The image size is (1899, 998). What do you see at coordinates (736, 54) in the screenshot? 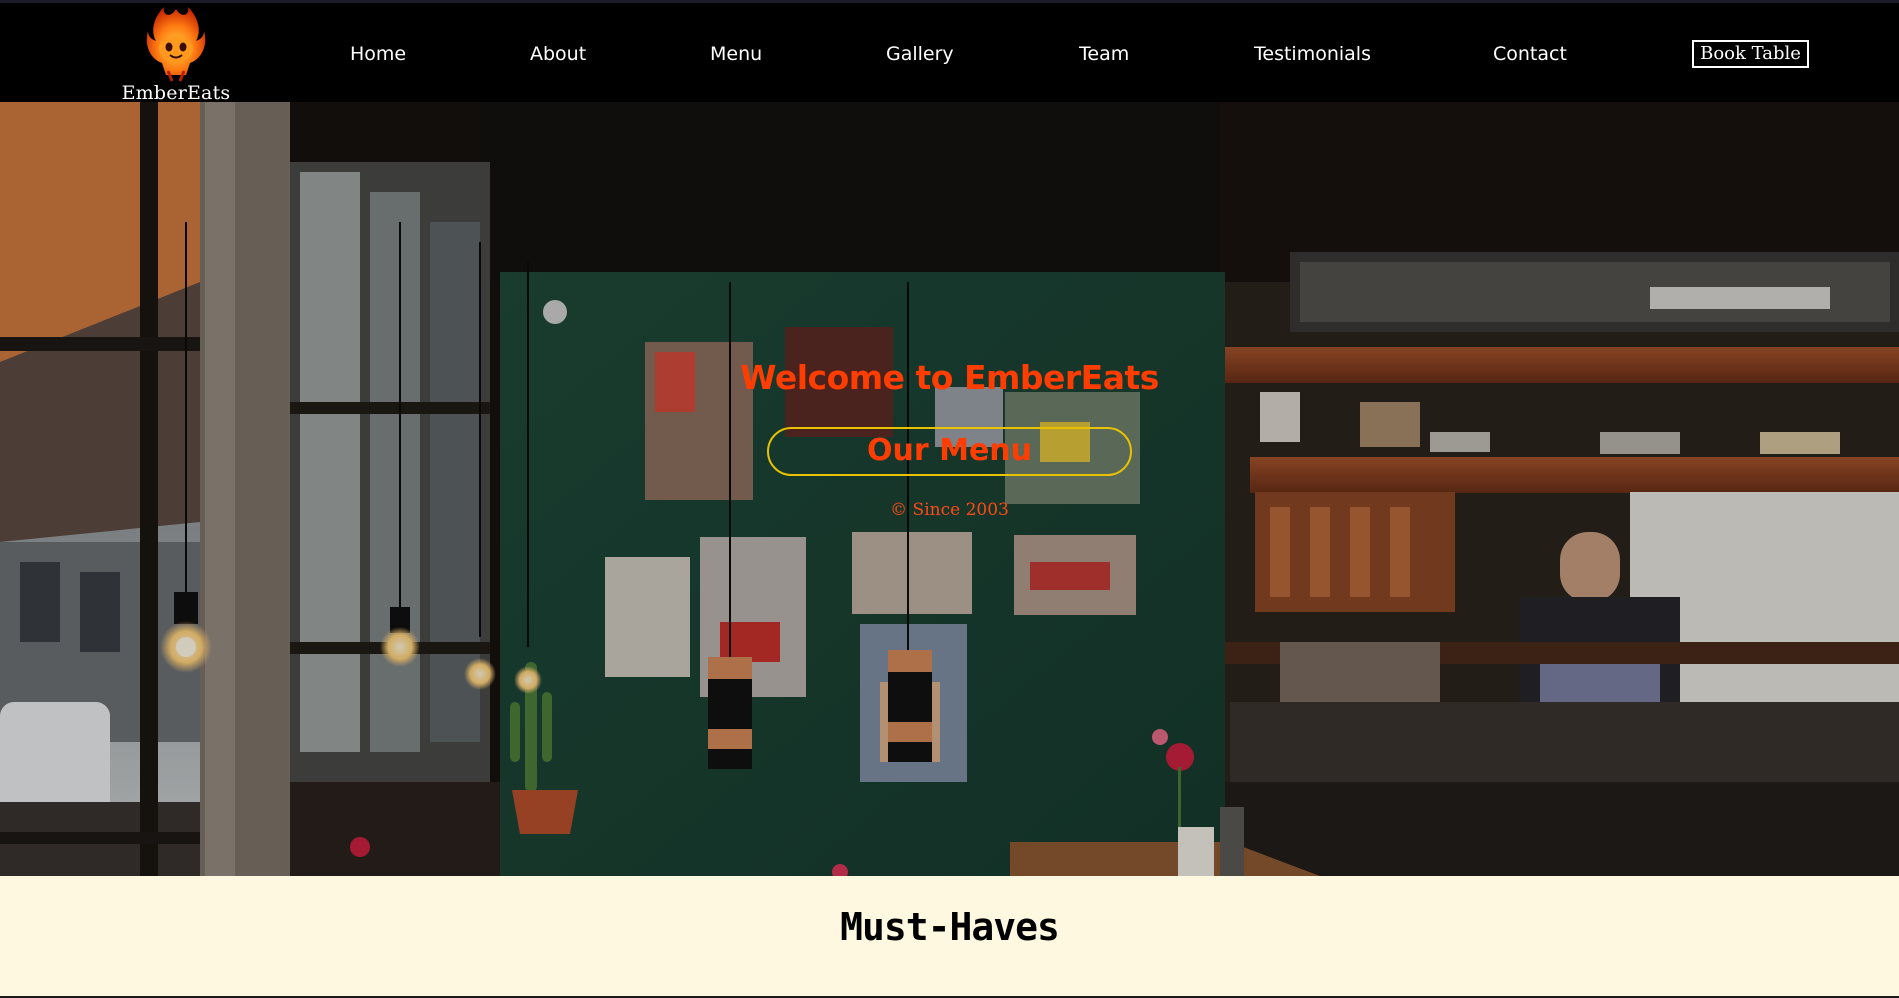
I see `nav-menu: Menu` at bounding box center [736, 54].